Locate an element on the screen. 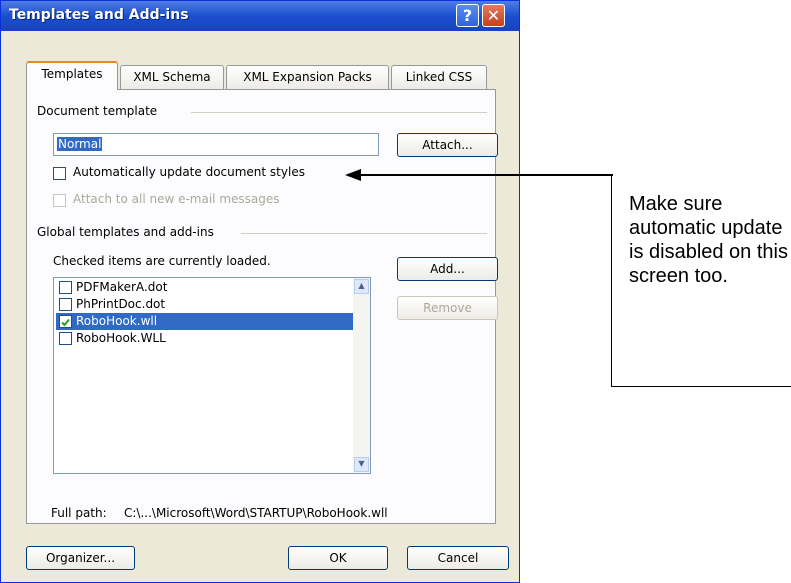 The image size is (791, 583). cancel-button: Cancel is located at coordinates (458, 558).